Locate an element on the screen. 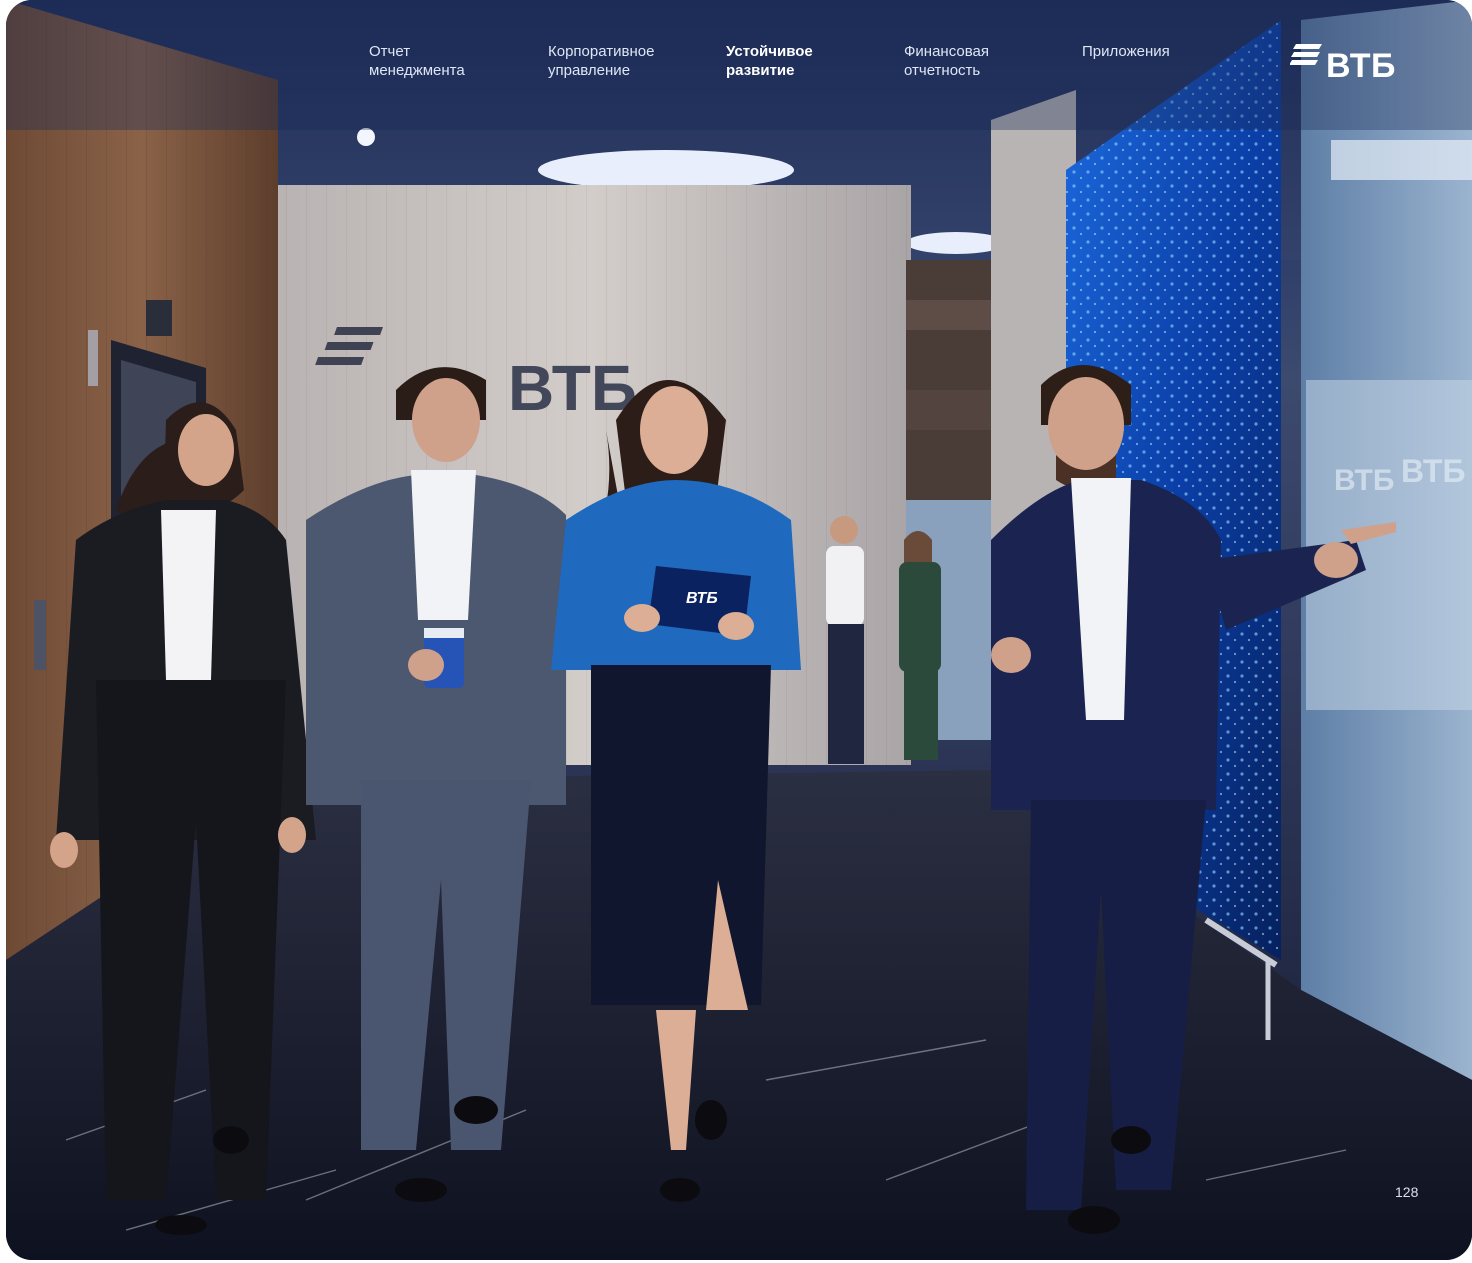 Image resolution: width=1472 pixels, height=1263 pixels. nav-item-sustainable-development: Устойчивое развитие is located at coordinates (769, 61).